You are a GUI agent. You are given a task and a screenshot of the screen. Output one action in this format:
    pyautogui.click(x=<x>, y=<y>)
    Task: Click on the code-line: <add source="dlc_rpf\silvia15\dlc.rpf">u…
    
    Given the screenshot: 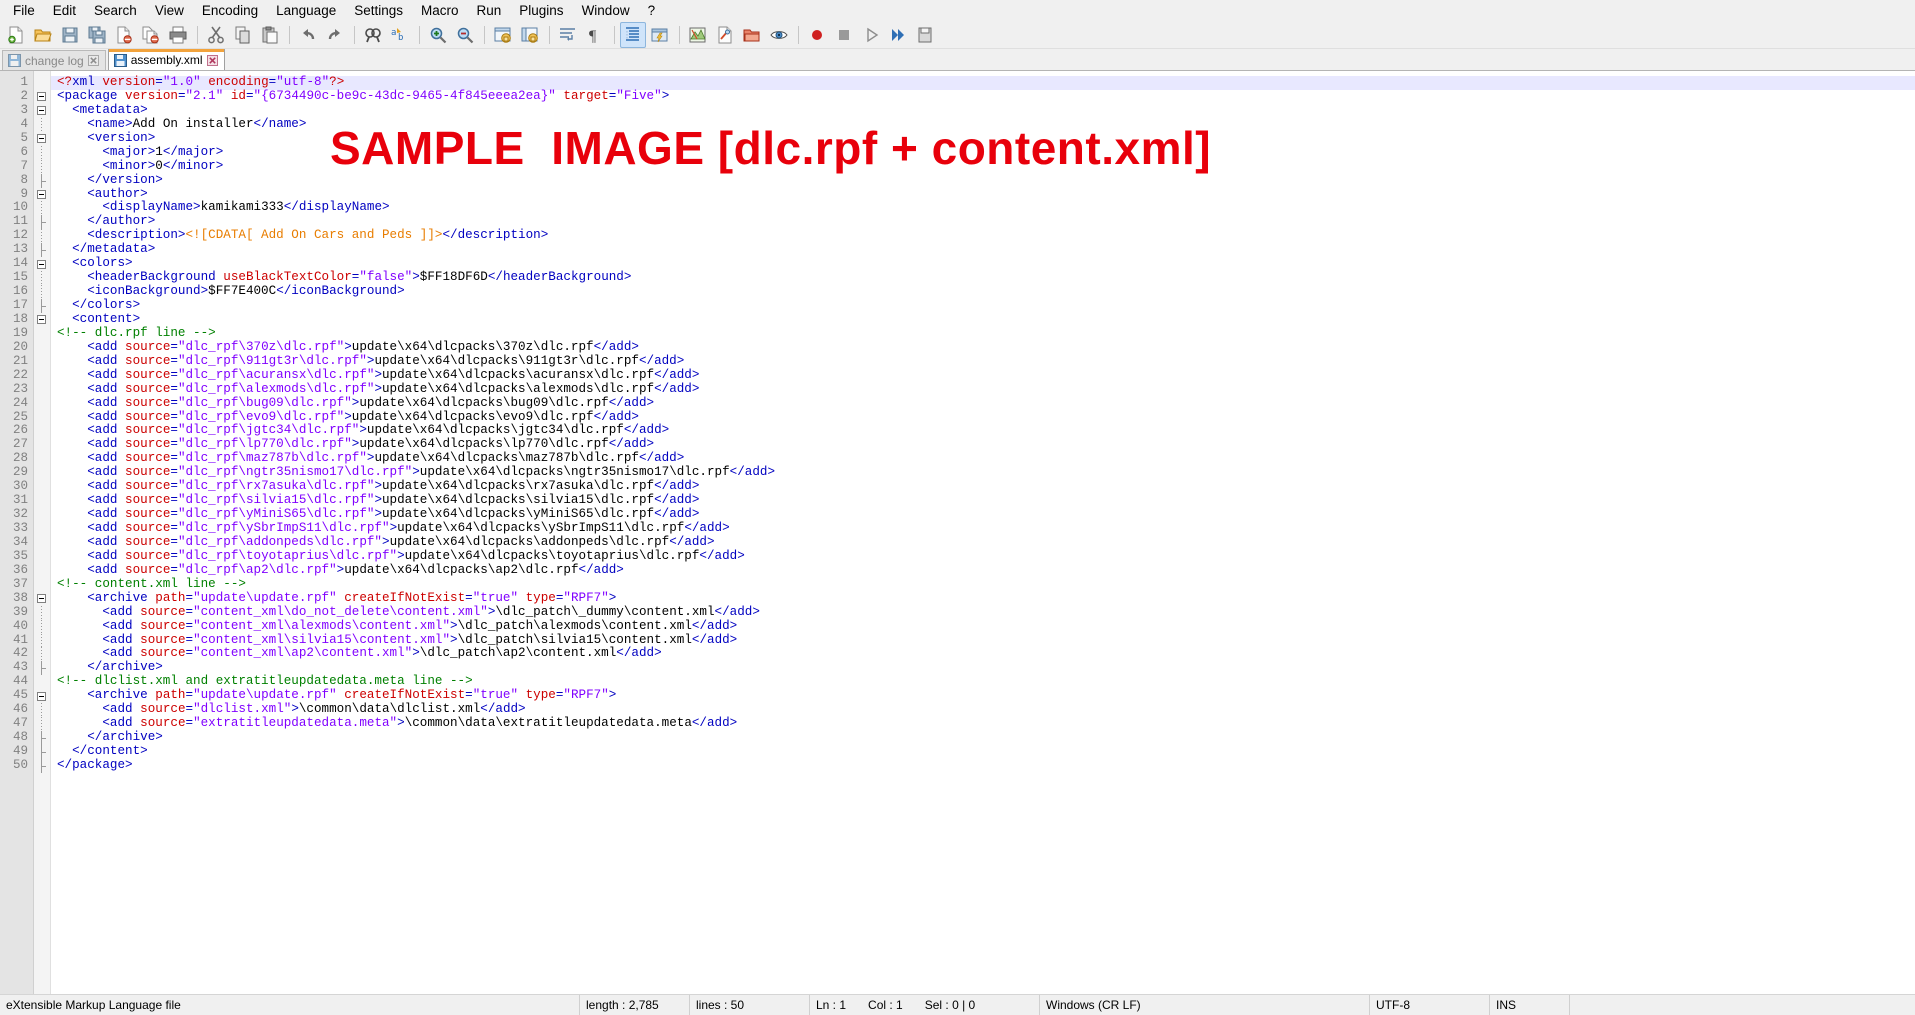 What is the action you would take?
    pyautogui.click(x=983, y=500)
    